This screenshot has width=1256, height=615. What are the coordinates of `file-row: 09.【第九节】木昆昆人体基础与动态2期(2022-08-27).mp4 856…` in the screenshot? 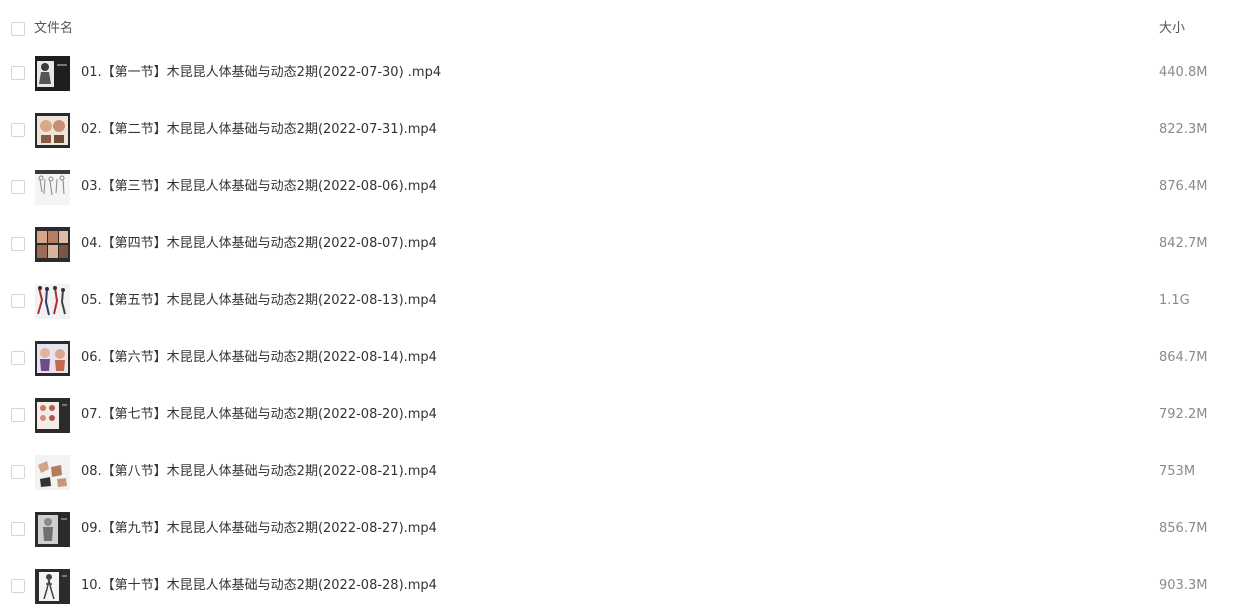 It's located at (628, 529).